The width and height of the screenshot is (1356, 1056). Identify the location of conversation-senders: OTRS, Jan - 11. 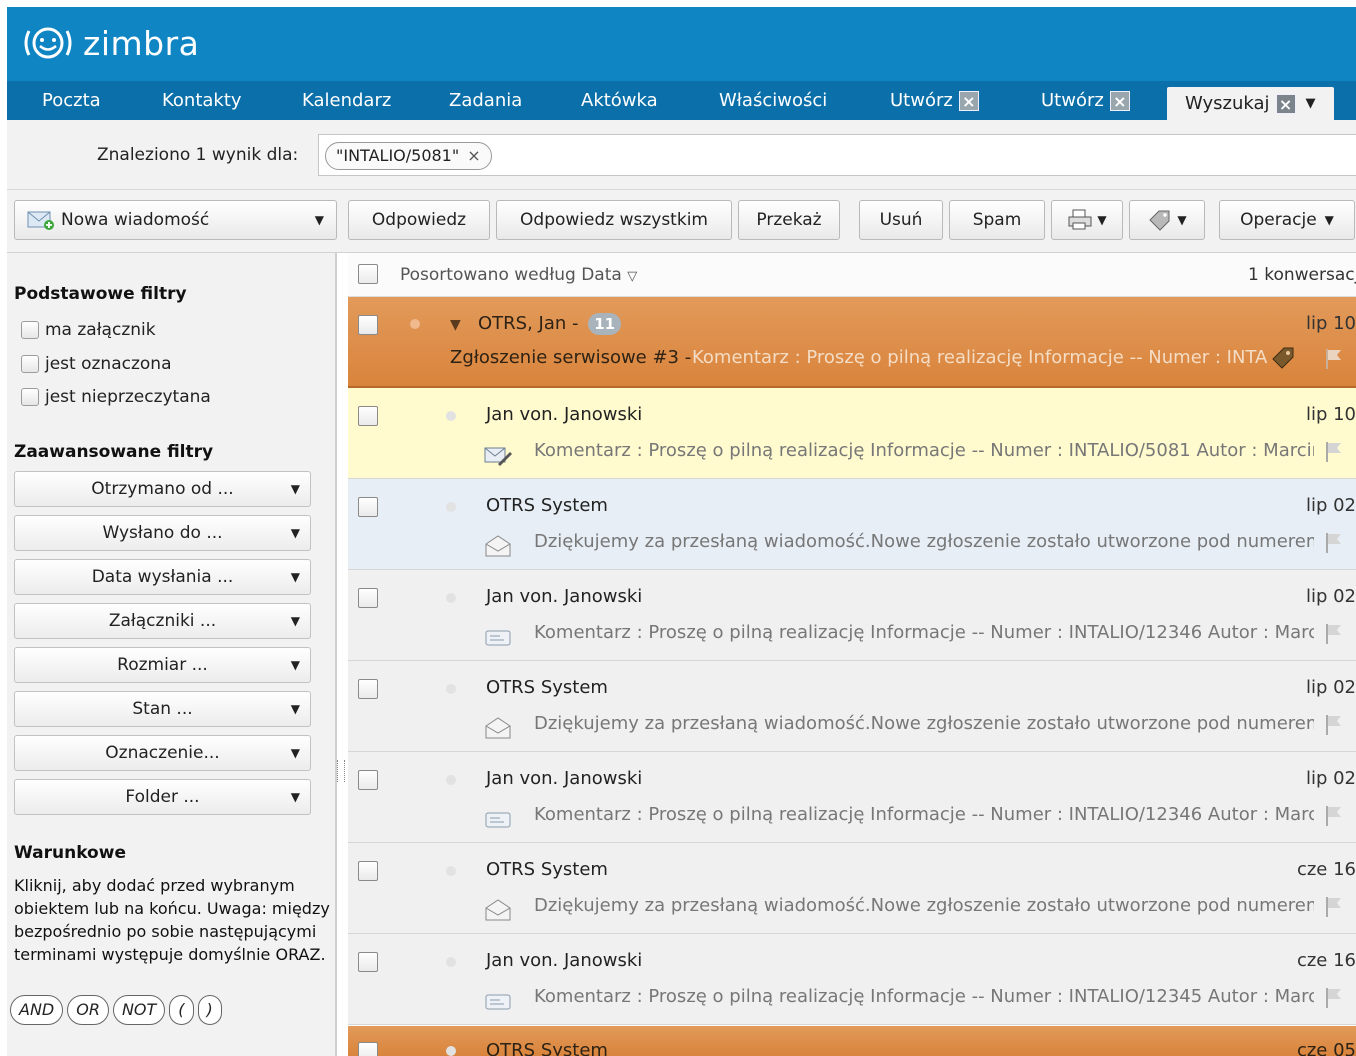
(550, 324).